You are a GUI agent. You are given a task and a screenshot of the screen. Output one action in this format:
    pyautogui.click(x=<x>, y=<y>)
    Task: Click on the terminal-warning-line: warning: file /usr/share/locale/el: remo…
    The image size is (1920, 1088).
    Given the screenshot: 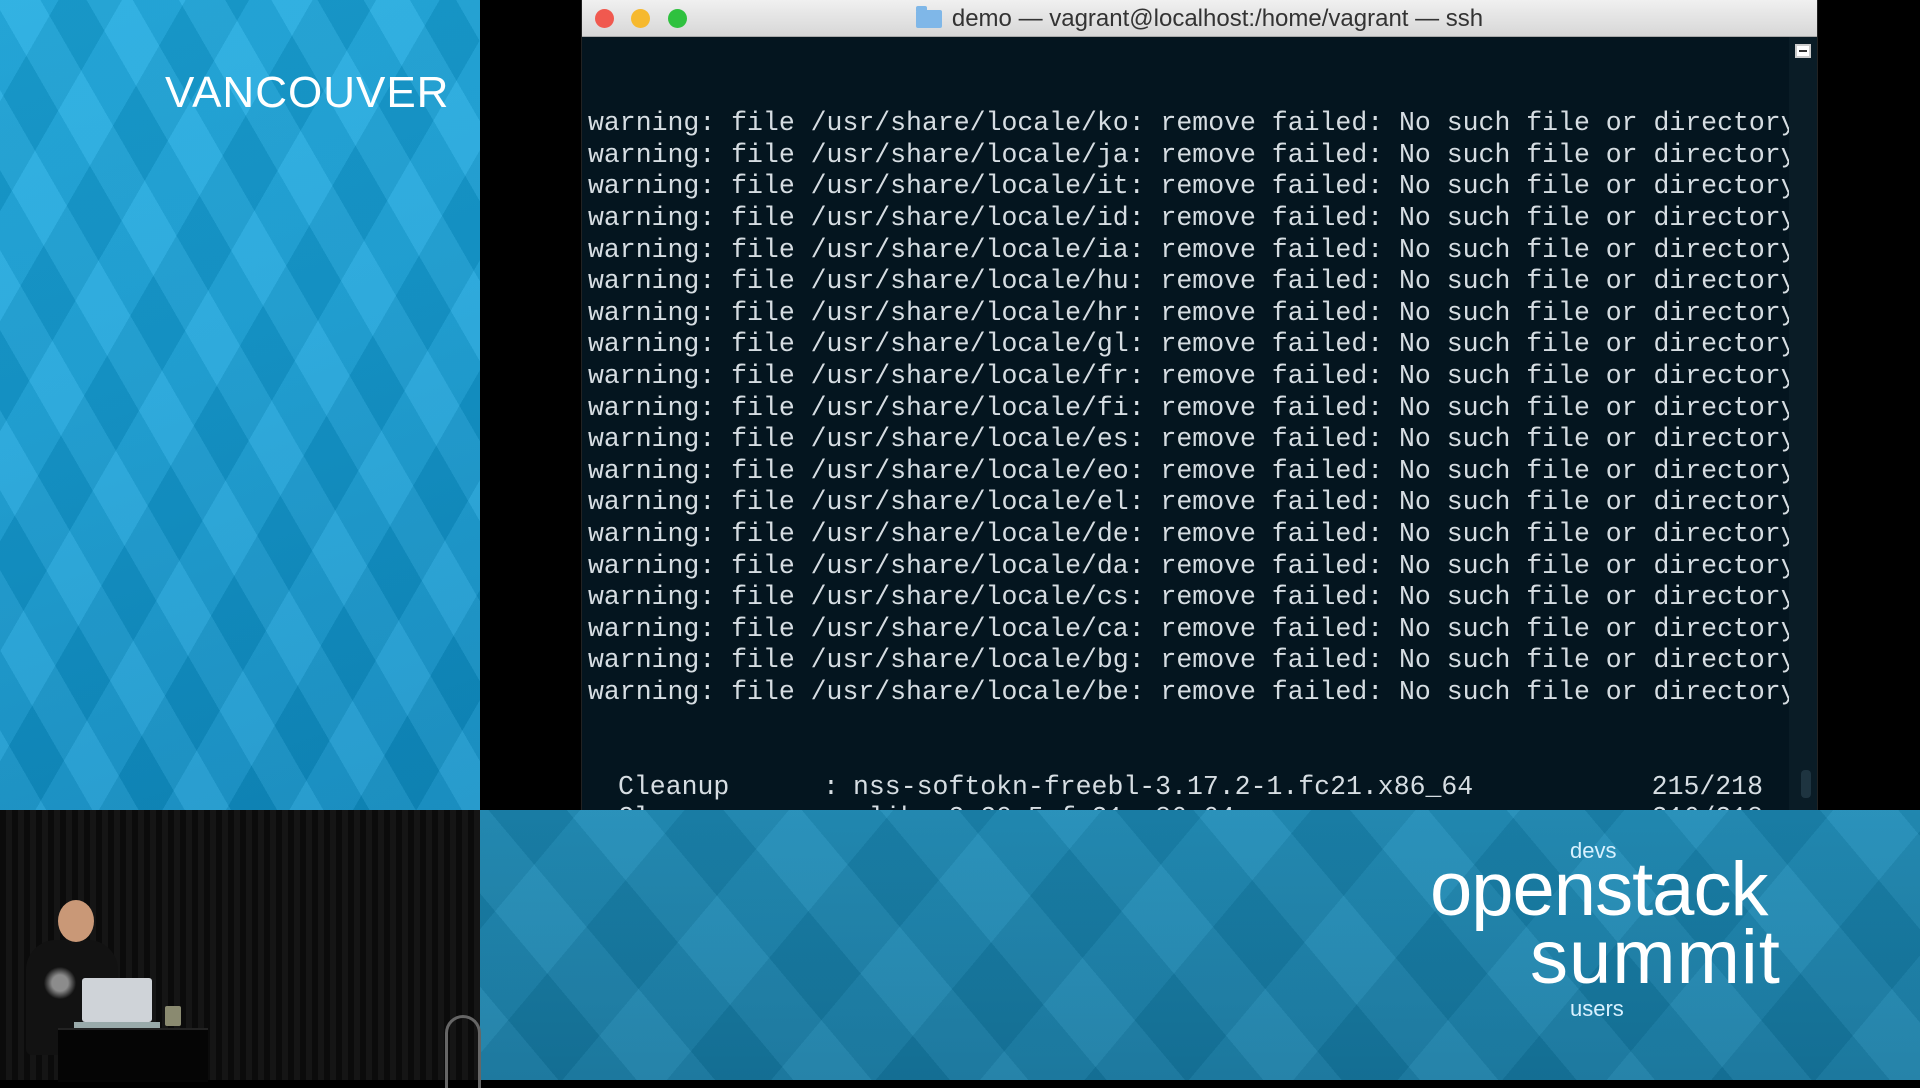 What is the action you would take?
    pyautogui.click(x=1192, y=502)
    